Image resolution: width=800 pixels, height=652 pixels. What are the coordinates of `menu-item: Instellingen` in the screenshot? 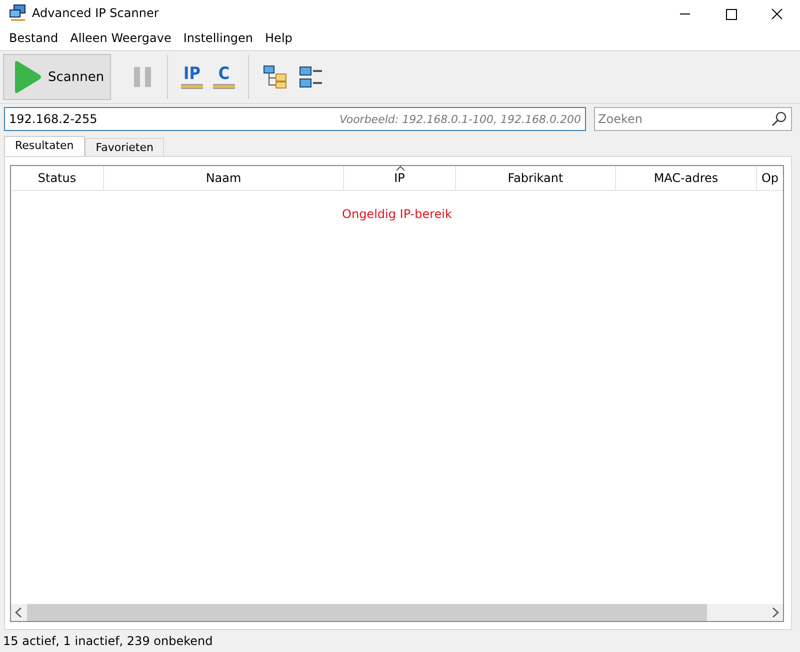 It's located at (218, 38).